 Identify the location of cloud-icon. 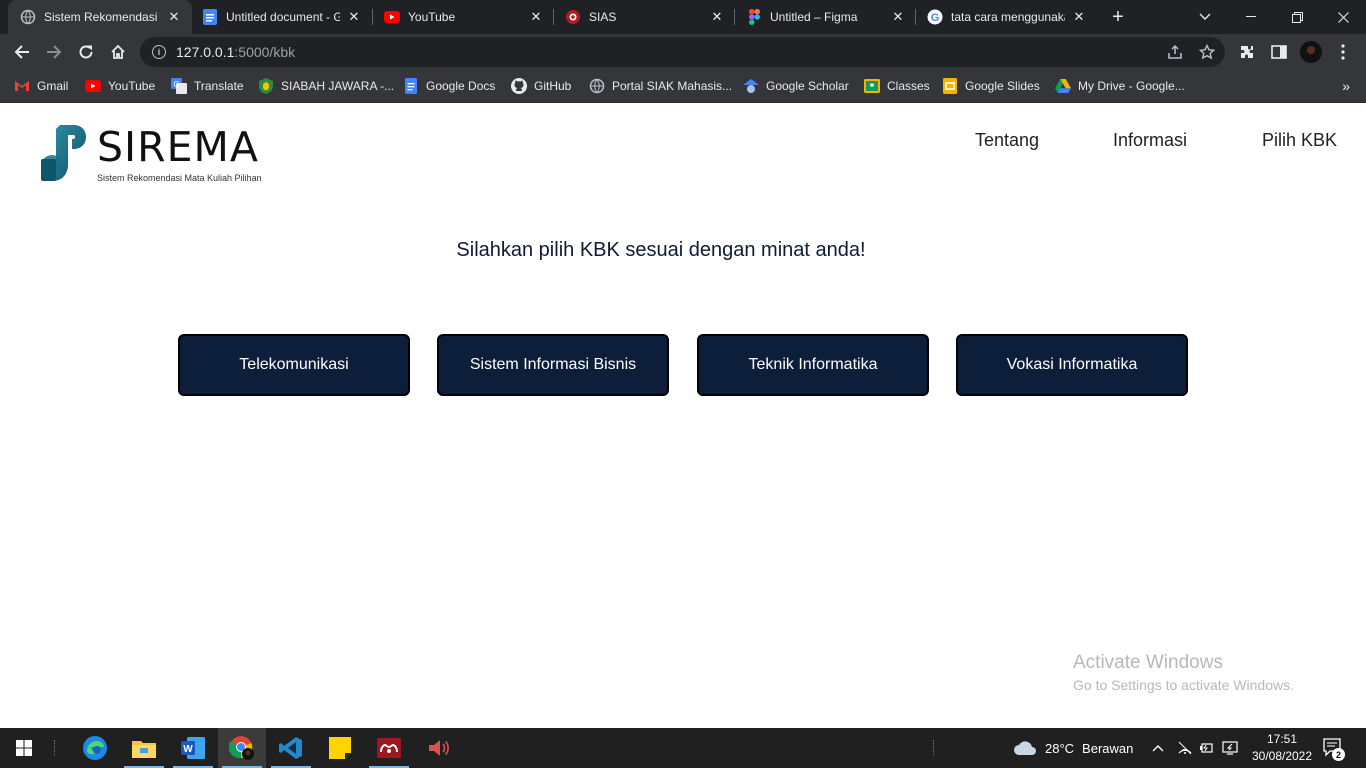
(1025, 748).